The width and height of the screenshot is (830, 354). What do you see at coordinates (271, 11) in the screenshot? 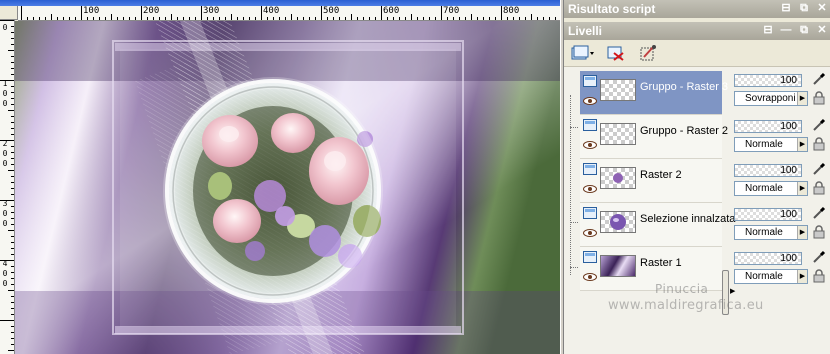
I see `ruler-label: 400` at bounding box center [271, 11].